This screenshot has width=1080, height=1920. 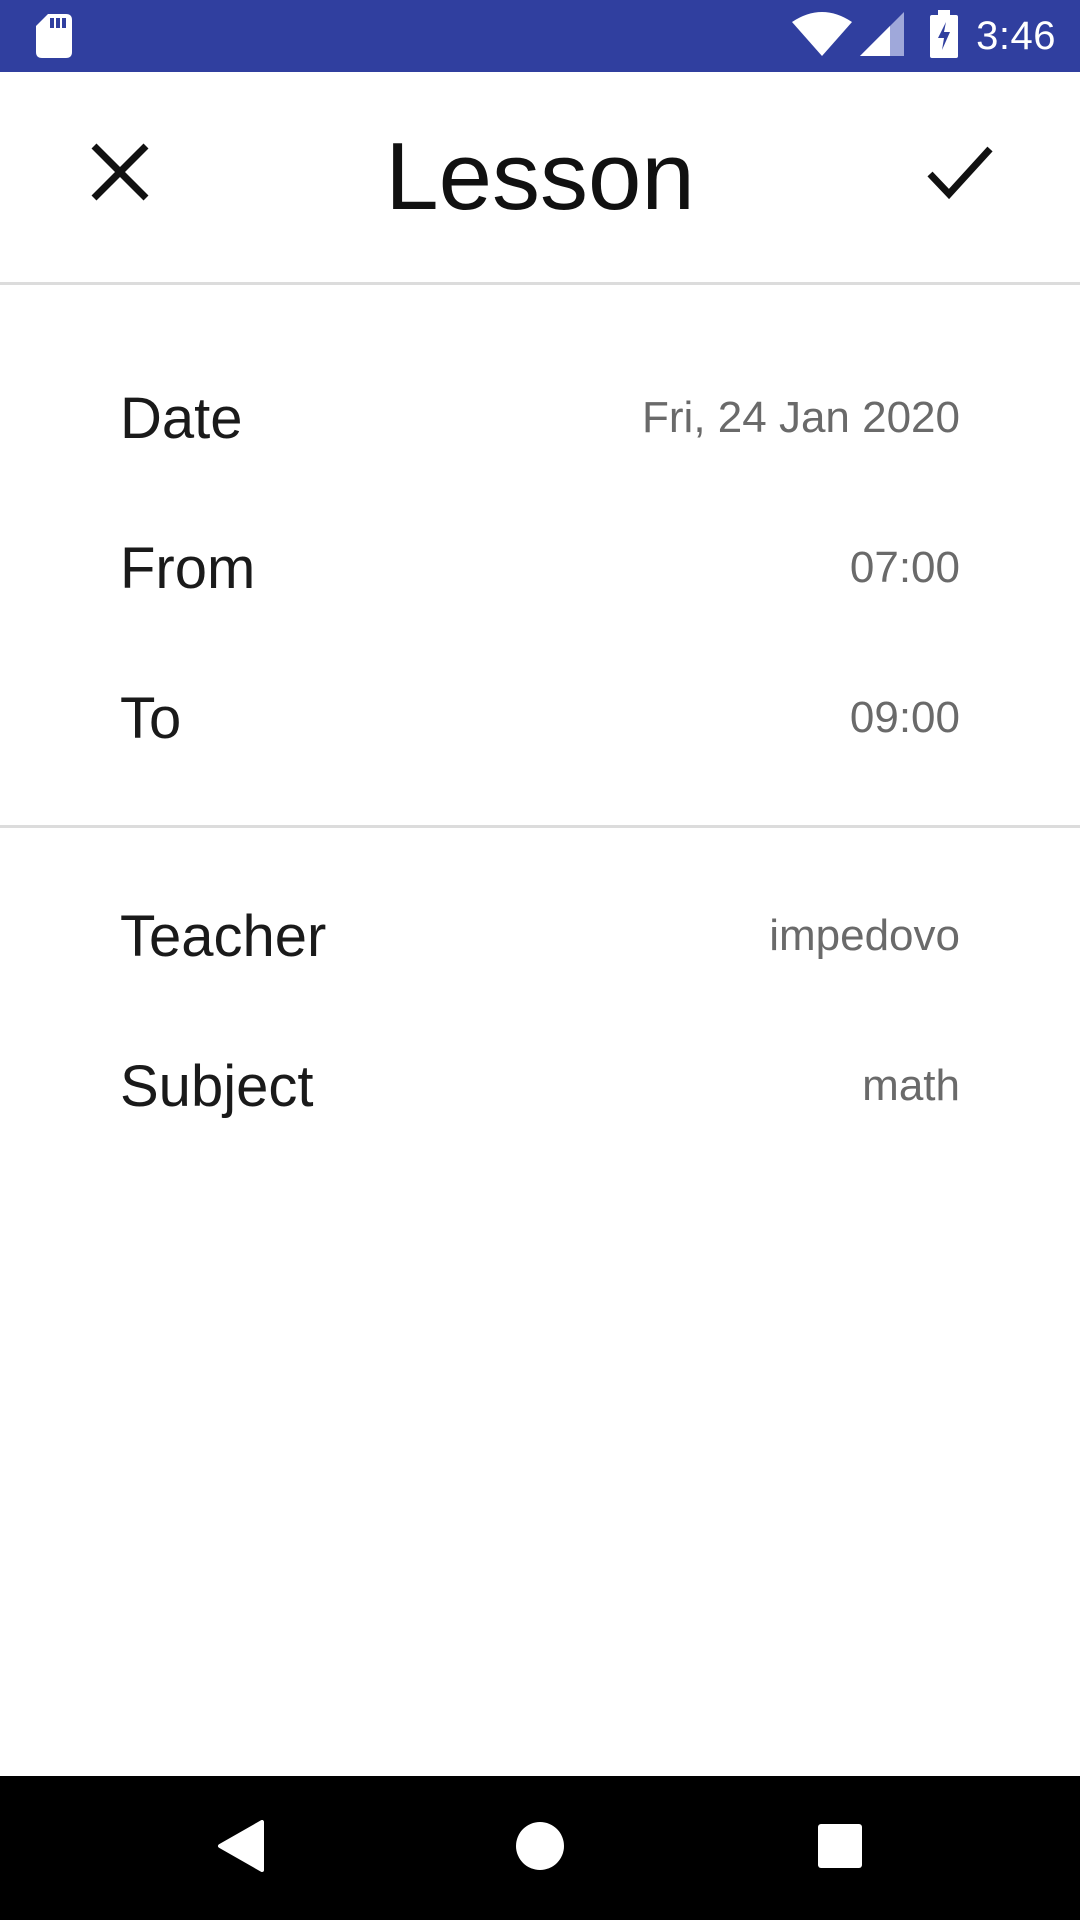 I want to click on subject-label: Subject, so click(x=217, y=1086).